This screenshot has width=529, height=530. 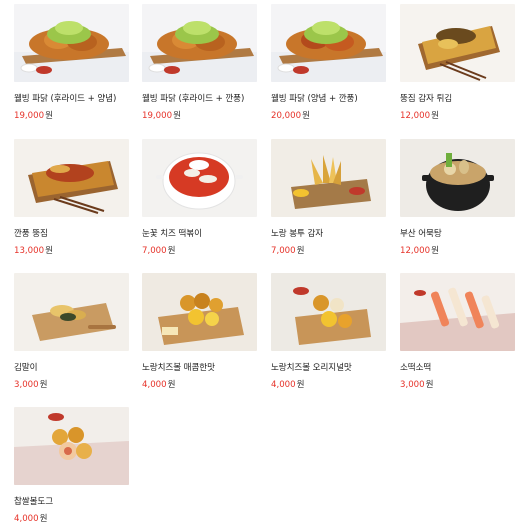 I want to click on potato-wedges-image, so click(x=328, y=178).